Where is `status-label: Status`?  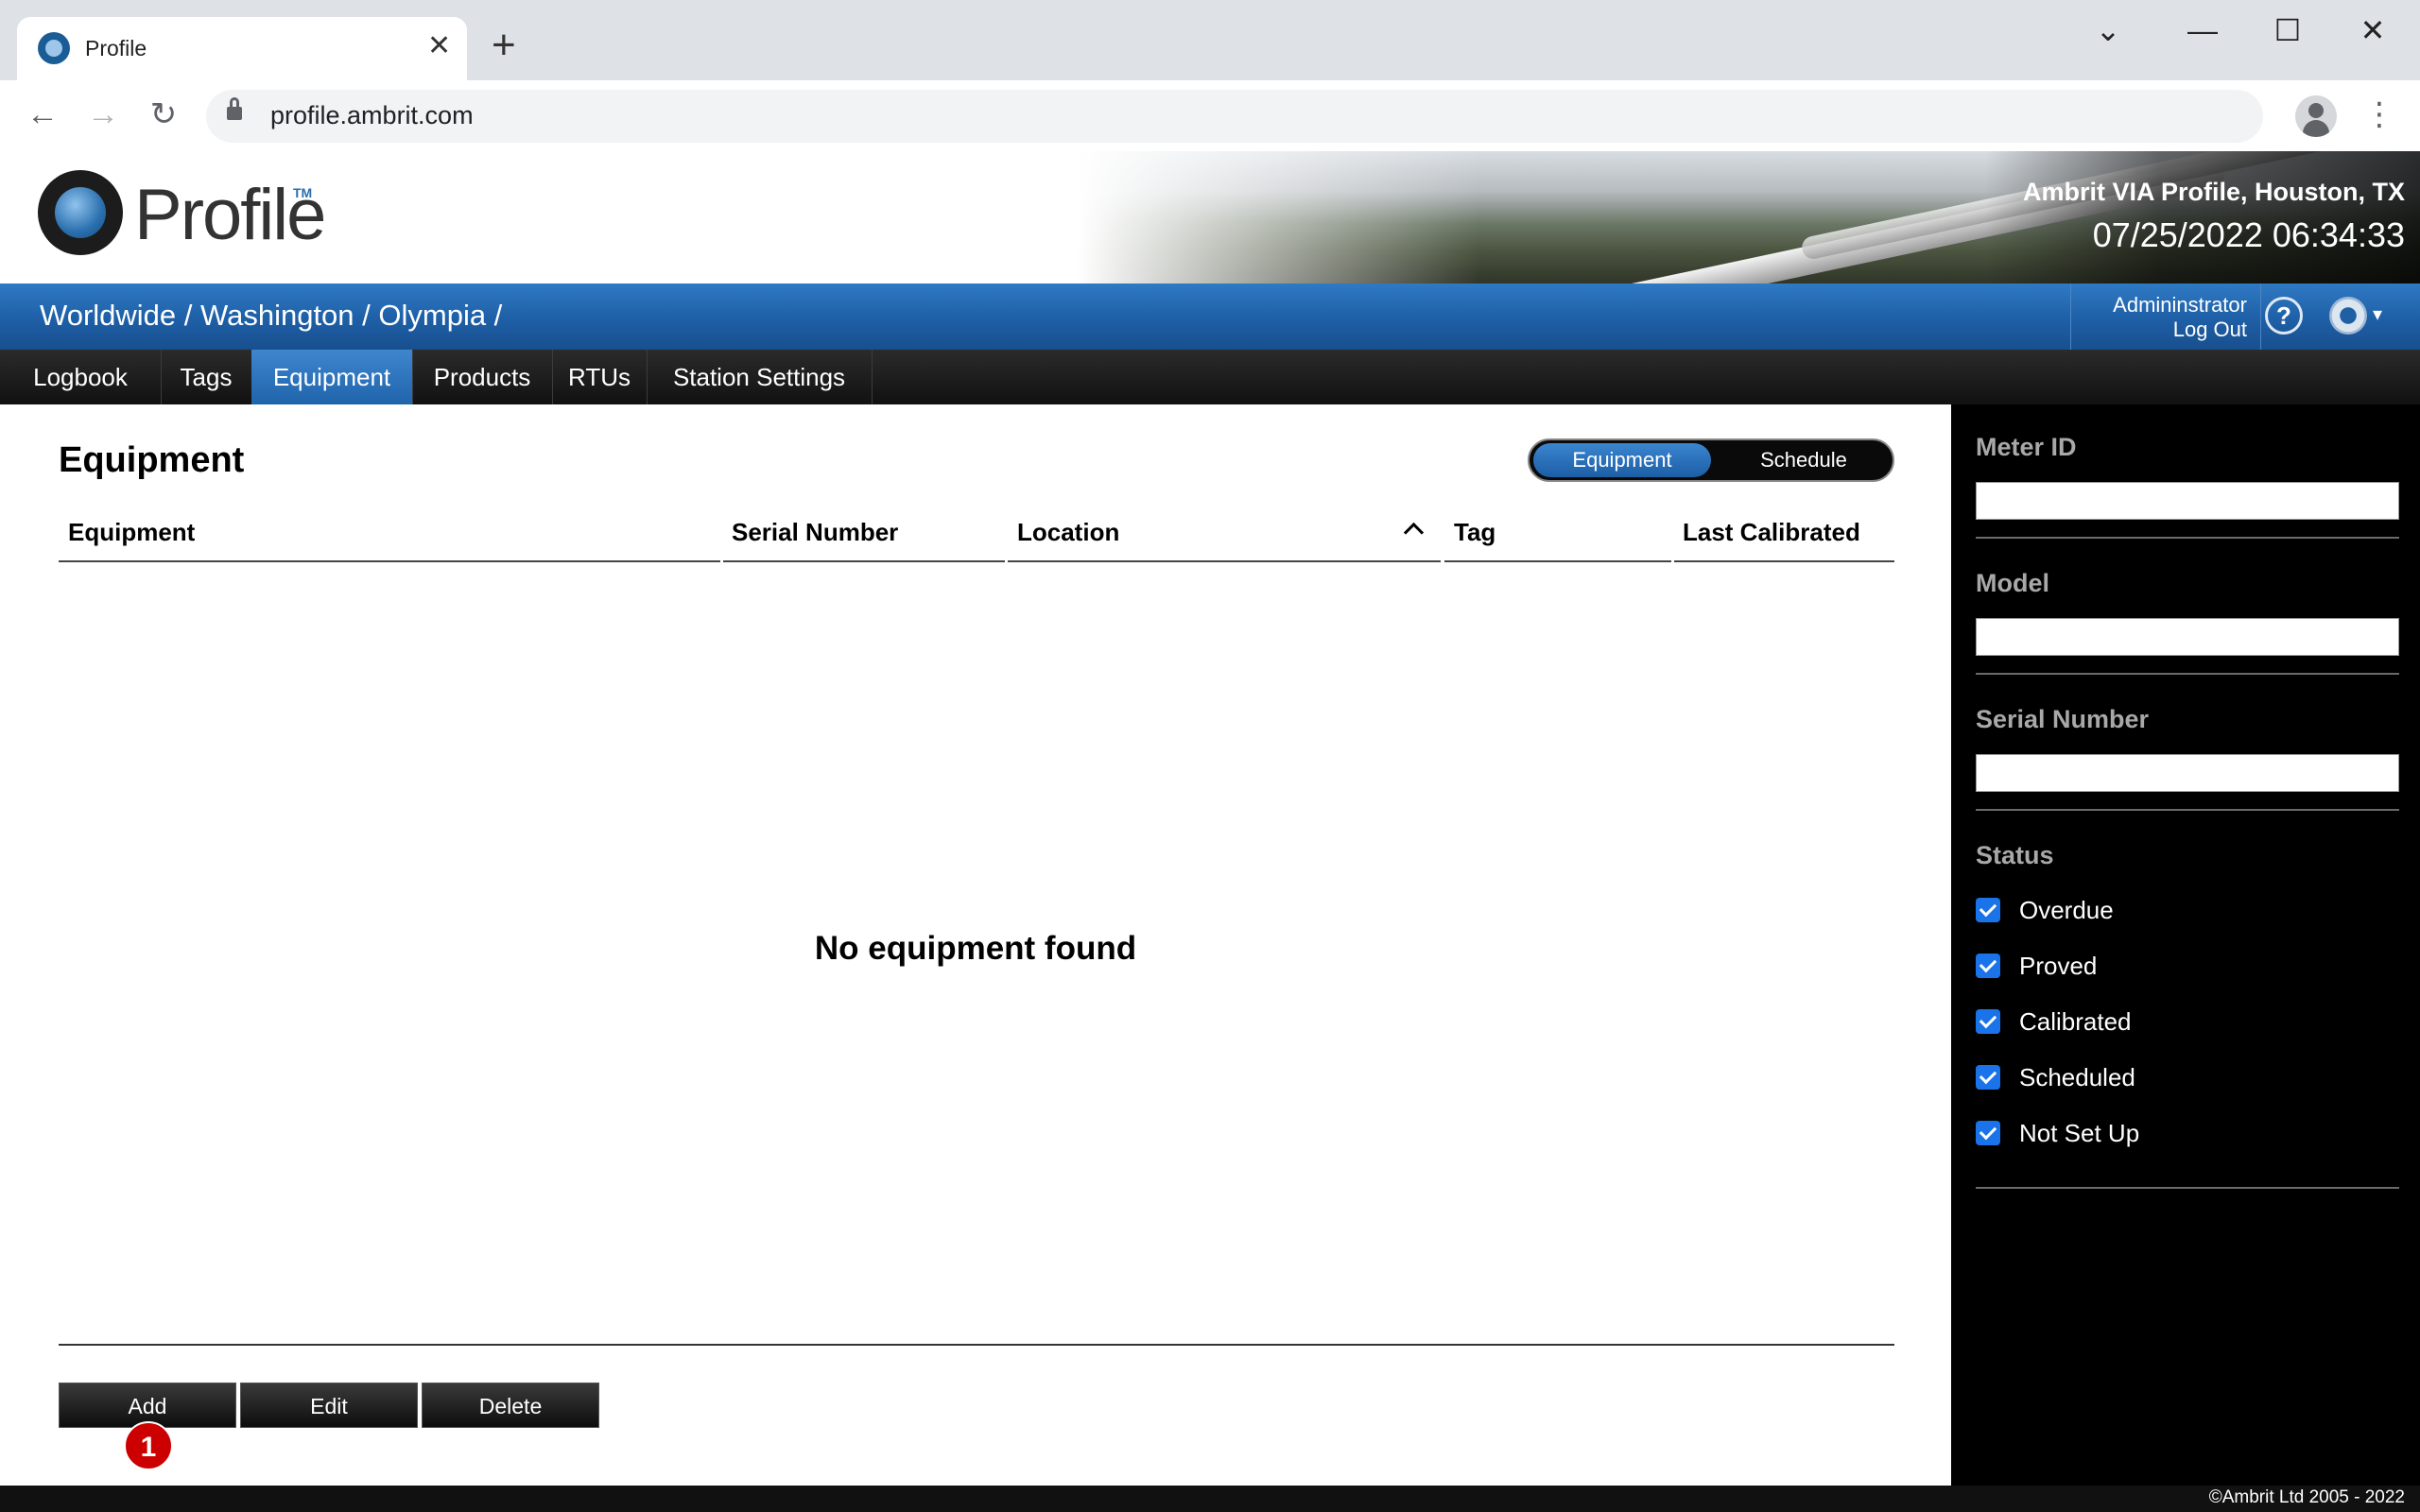
status-label: Status is located at coordinates (2015, 855).